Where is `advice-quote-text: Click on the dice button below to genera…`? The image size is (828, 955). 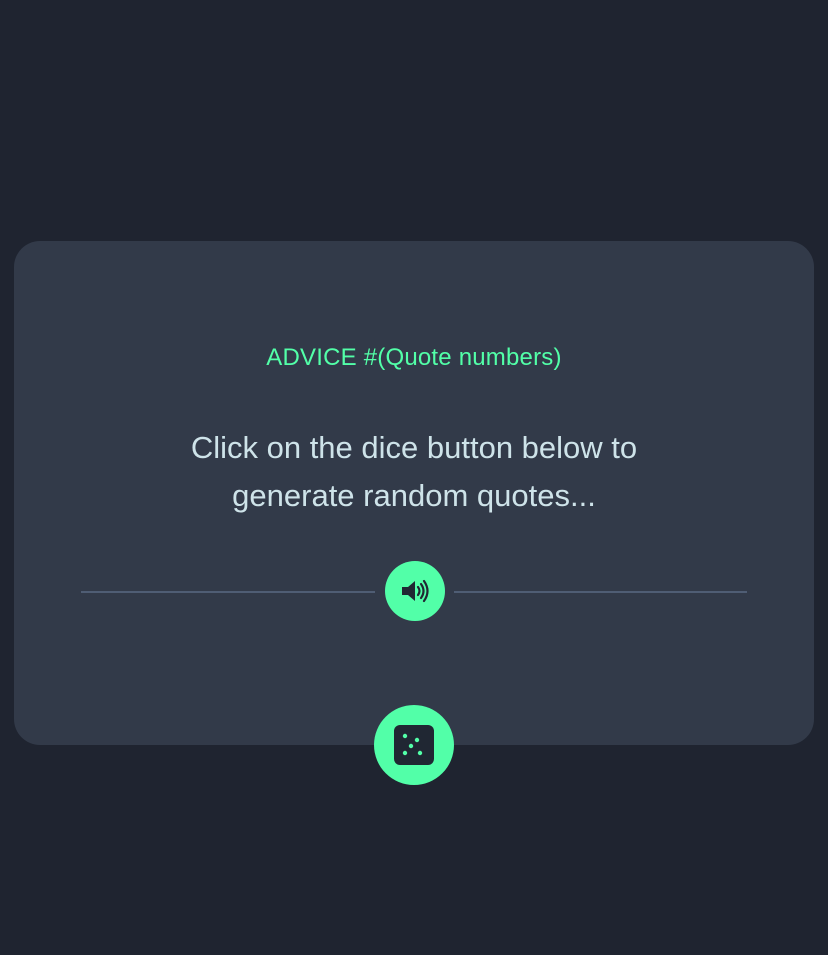
advice-quote-text: Click on the dice button below to genera… is located at coordinates (414, 471).